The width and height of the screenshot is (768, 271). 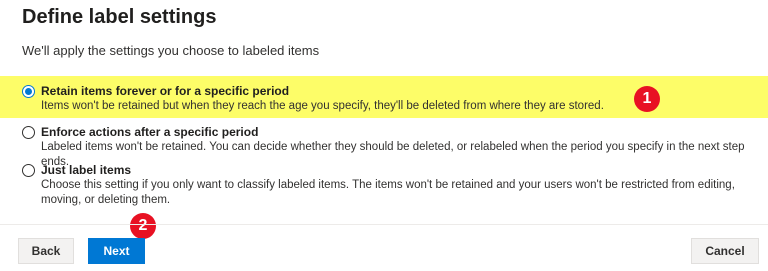 I want to click on step-badge-1: 1, so click(x=647, y=99).